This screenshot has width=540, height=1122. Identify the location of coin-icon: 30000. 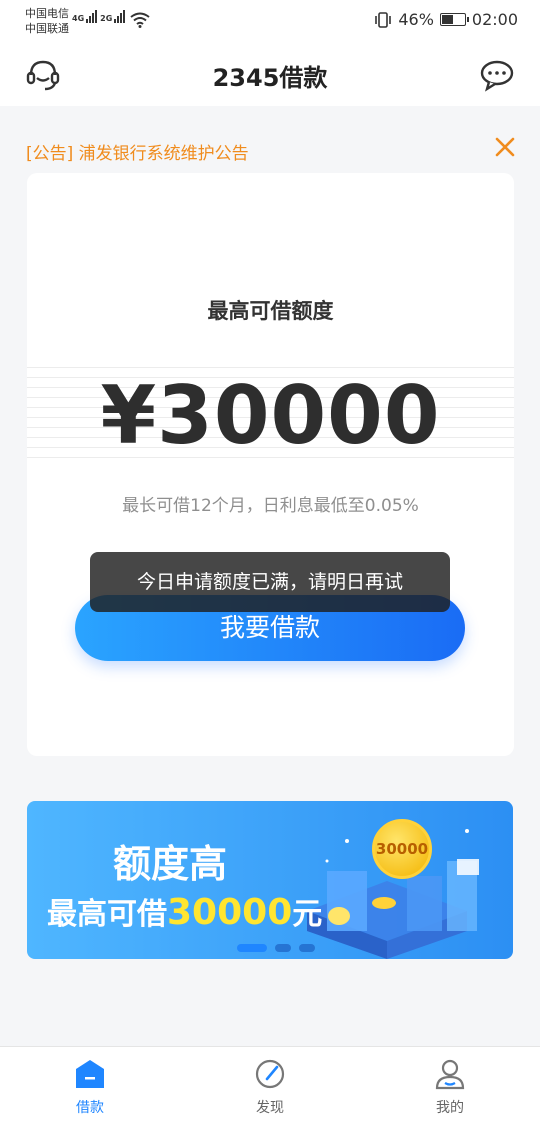
(402, 849).